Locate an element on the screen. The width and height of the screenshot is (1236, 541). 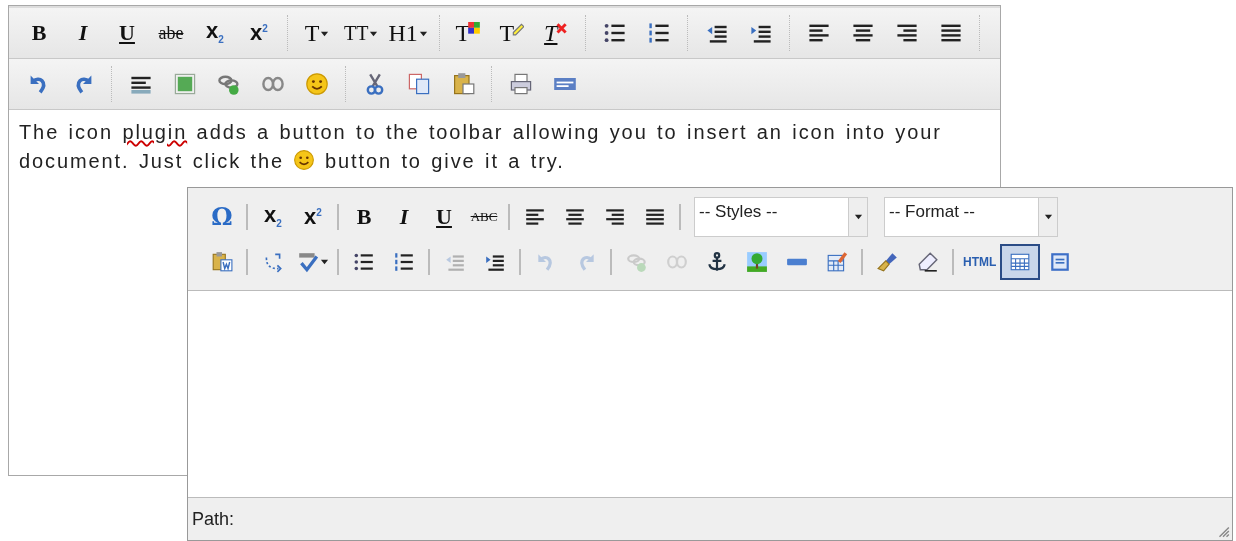
body-text: The icon is located at coordinates (66, 132).